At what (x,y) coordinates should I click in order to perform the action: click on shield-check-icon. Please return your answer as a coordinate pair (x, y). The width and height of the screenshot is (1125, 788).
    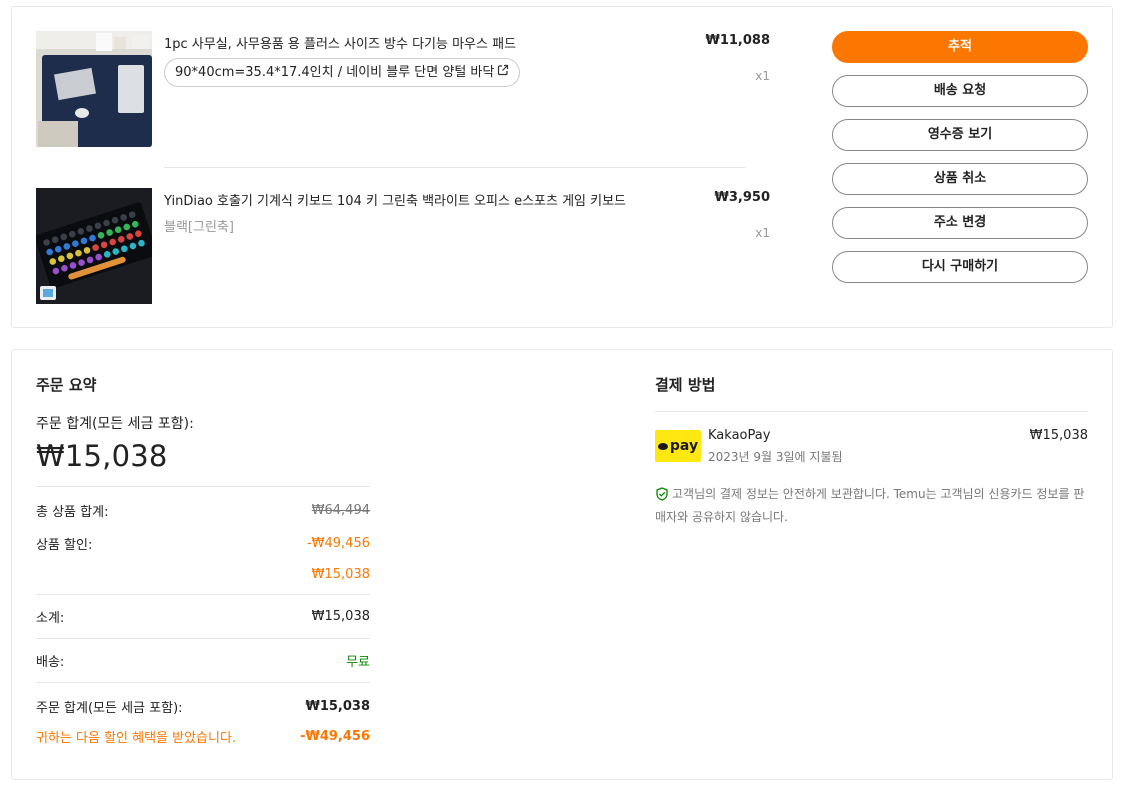
    Looking at the image, I should click on (662, 497).